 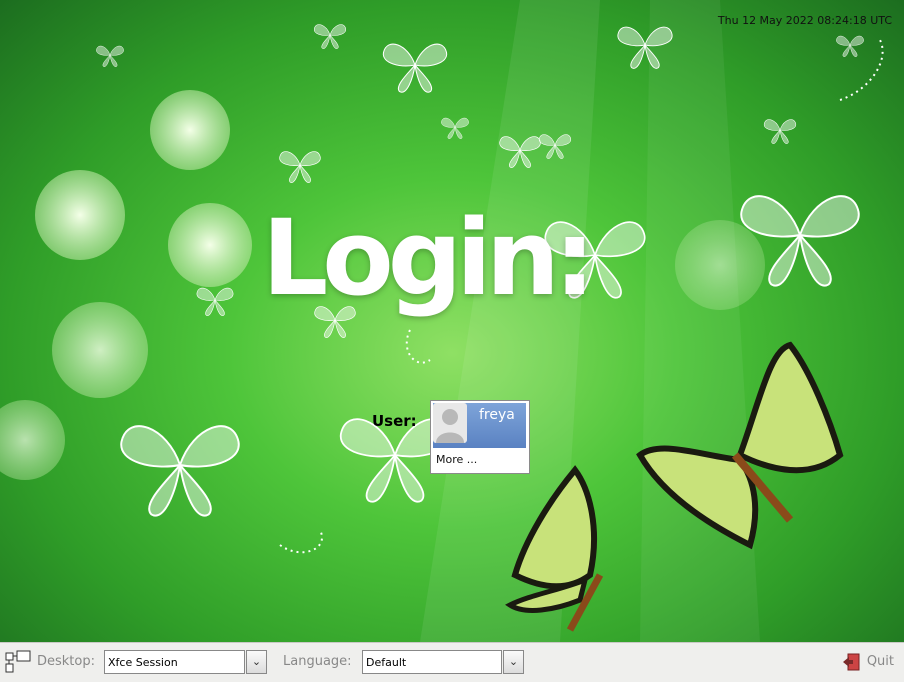 What do you see at coordinates (479, 425) in the screenshot?
I see `user-item-freya: freya` at bounding box center [479, 425].